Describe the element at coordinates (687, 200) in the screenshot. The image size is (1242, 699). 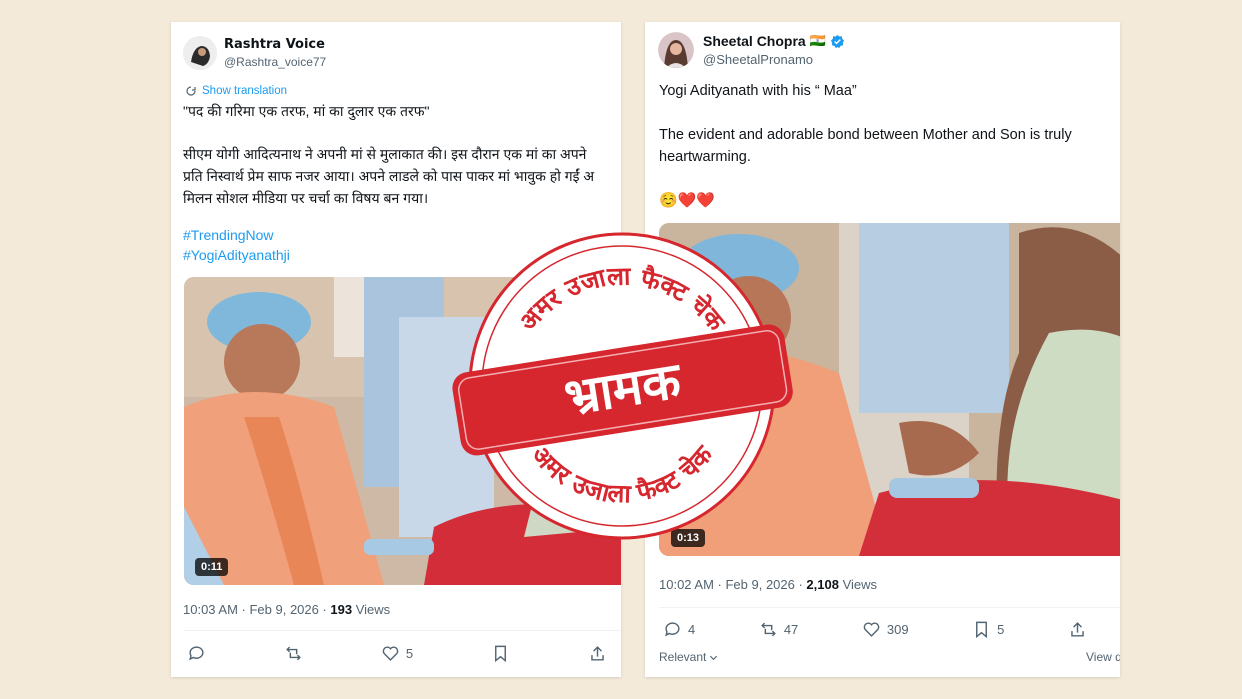
I see `emoji-line: ☺️❤️❤️` at that location.